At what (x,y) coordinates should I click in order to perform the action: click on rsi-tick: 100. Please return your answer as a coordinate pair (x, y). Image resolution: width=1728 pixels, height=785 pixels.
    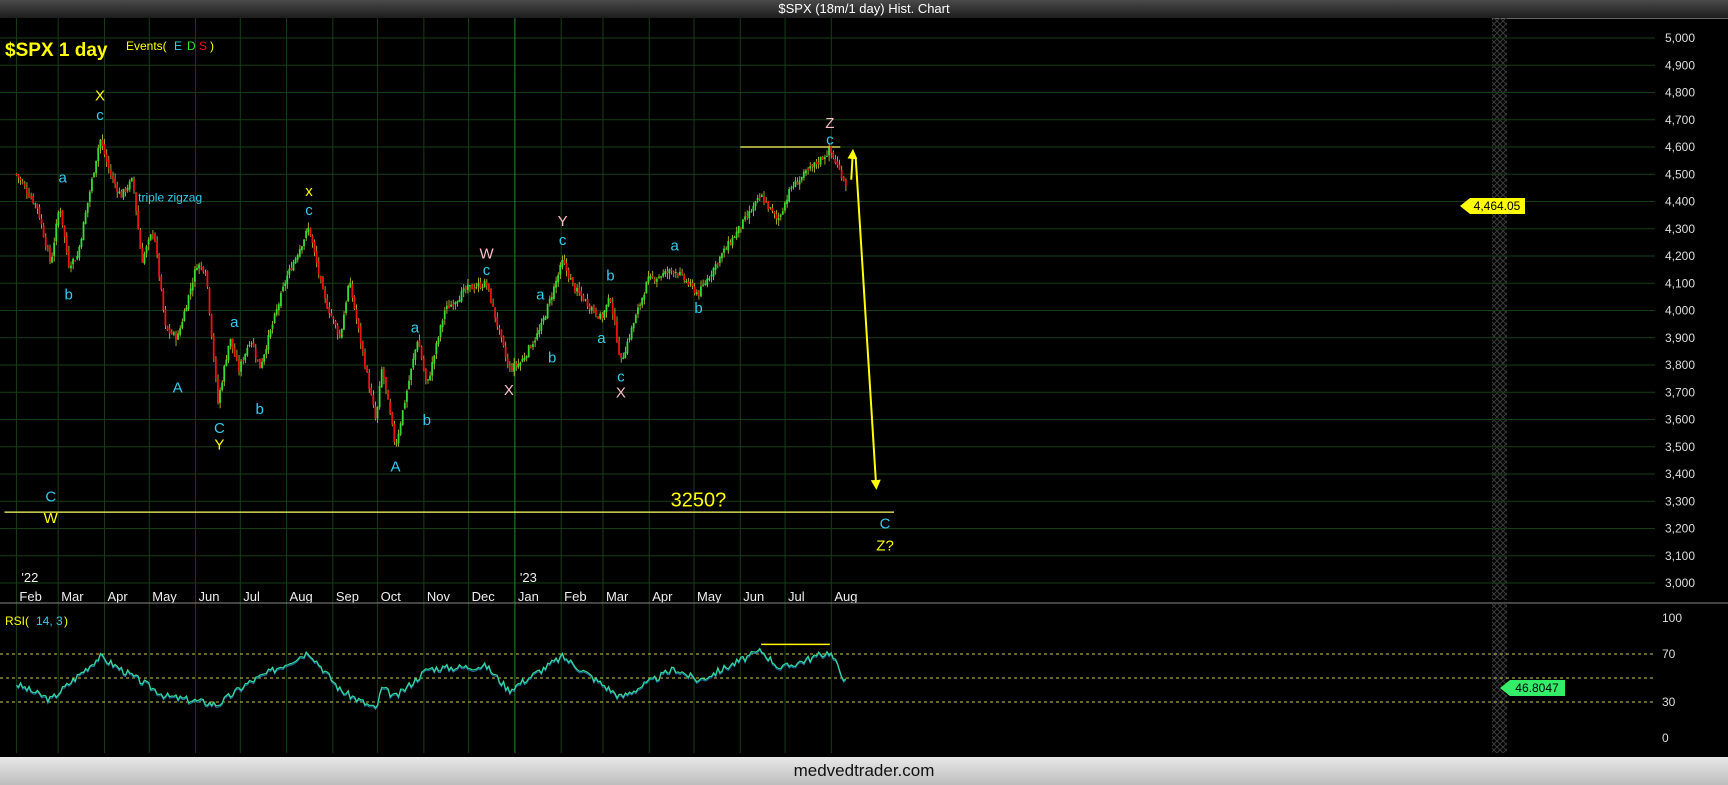
    Looking at the image, I should click on (1672, 618).